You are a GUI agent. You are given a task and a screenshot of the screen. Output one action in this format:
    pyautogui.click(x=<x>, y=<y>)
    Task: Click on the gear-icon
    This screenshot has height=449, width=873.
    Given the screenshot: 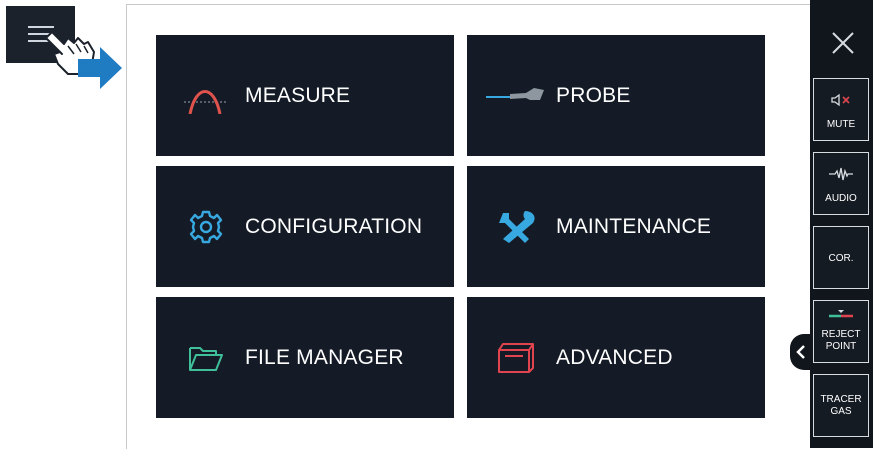 What is the action you would take?
    pyautogui.click(x=206, y=226)
    